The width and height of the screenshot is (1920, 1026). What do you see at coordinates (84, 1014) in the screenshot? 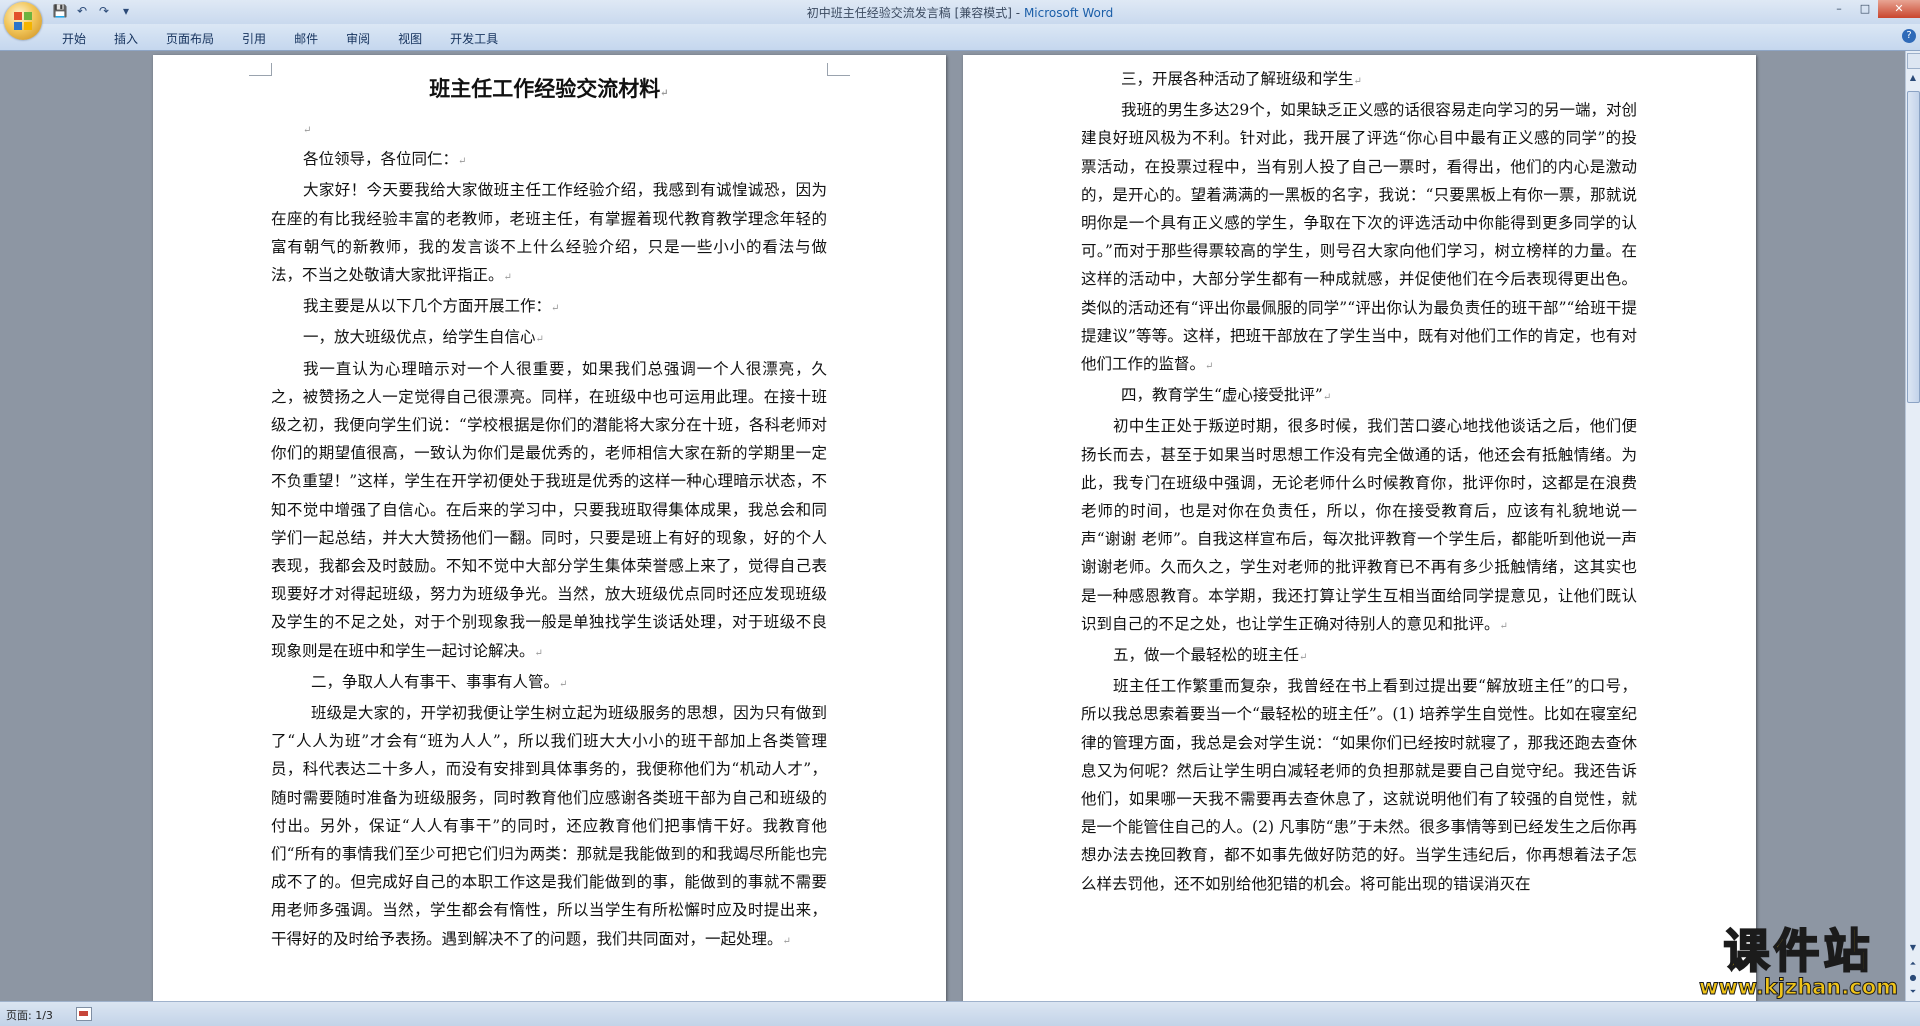
I see `proofing-icon` at bounding box center [84, 1014].